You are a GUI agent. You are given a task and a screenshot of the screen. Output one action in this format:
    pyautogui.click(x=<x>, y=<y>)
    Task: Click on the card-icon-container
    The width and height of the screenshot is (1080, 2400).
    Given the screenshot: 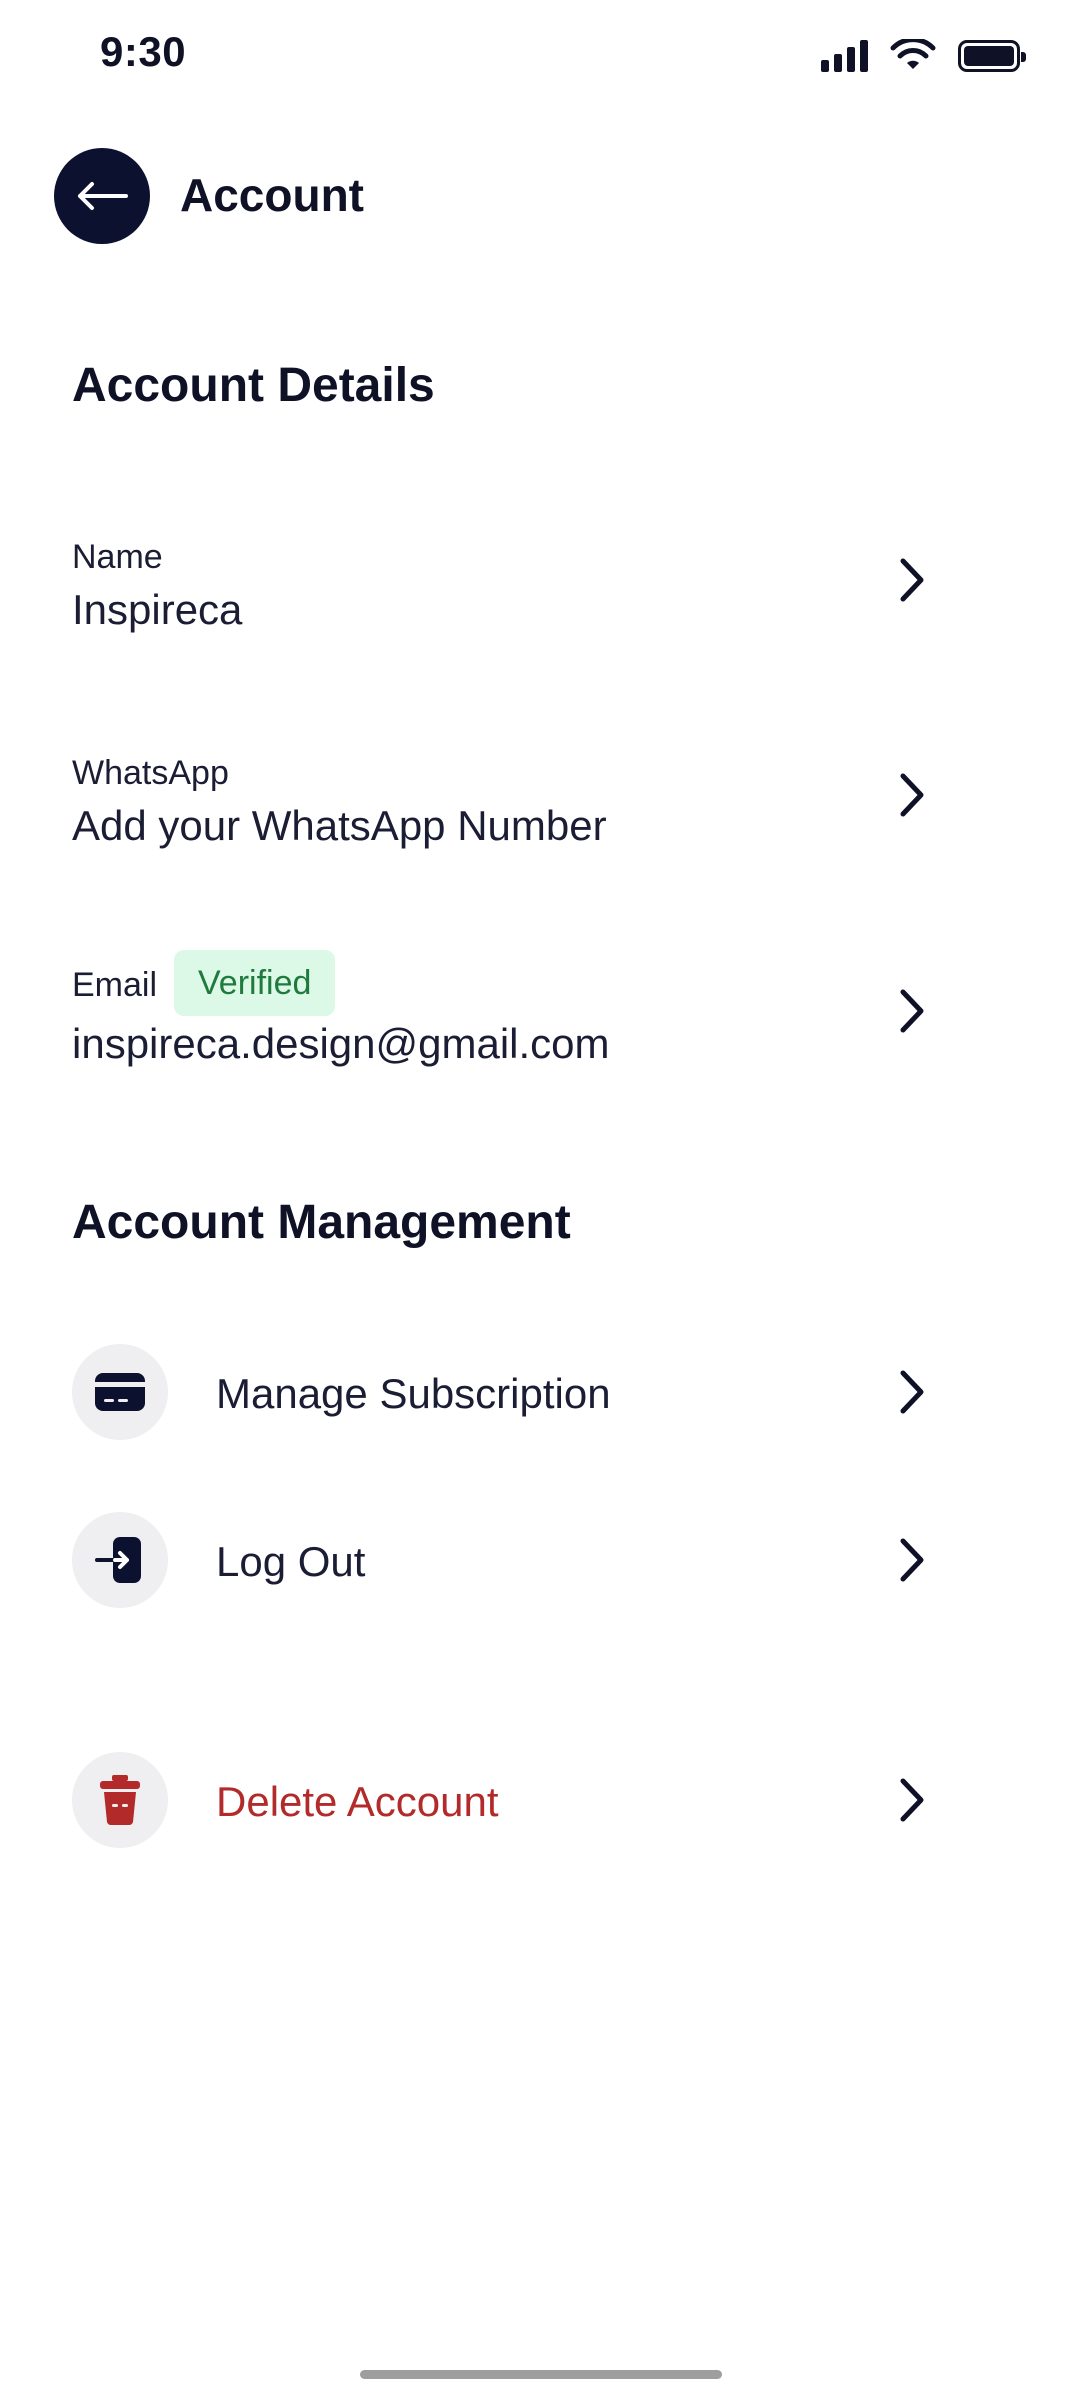 What is the action you would take?
    pyautogui.click(x=120, y=1392)
    